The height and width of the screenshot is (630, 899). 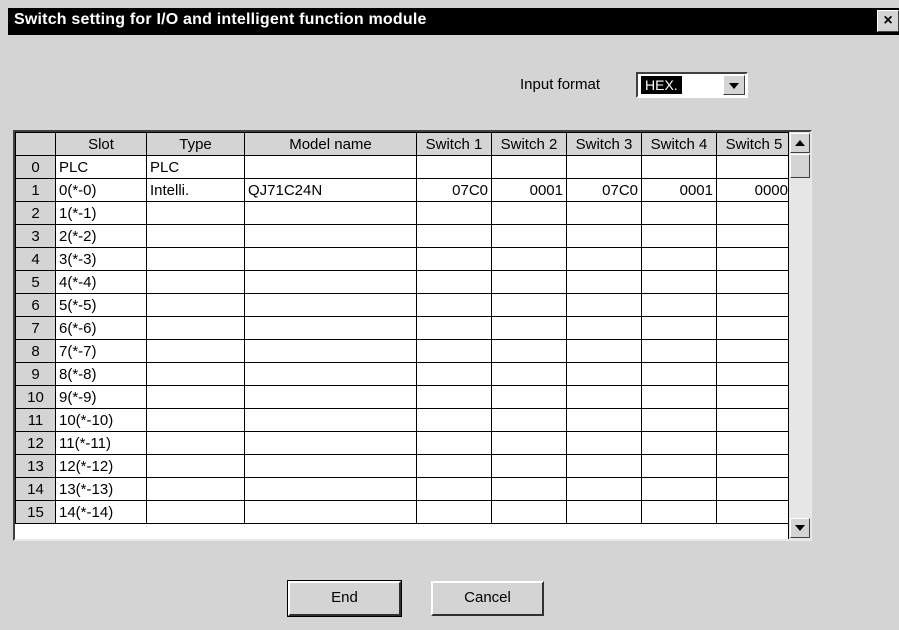 What do you see at coordinates (679, 190) in the screenshot?
I see `switch-value-cell: 0001` at bounding box center [679, 190].